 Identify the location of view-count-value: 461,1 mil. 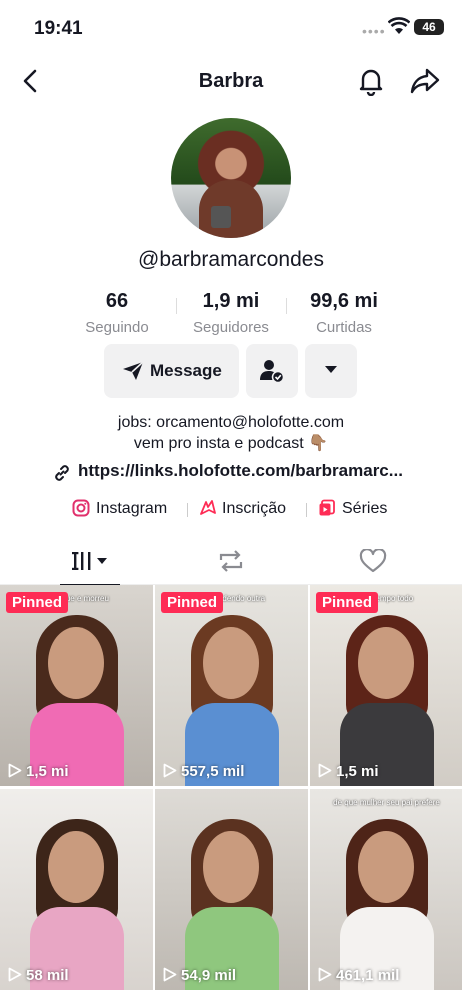
(368, 975).